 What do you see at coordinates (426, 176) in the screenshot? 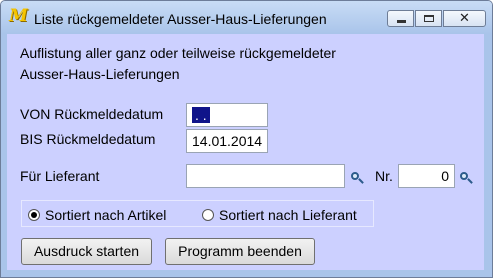
I see `nr-input: 0` at bounding box center [426, 176].